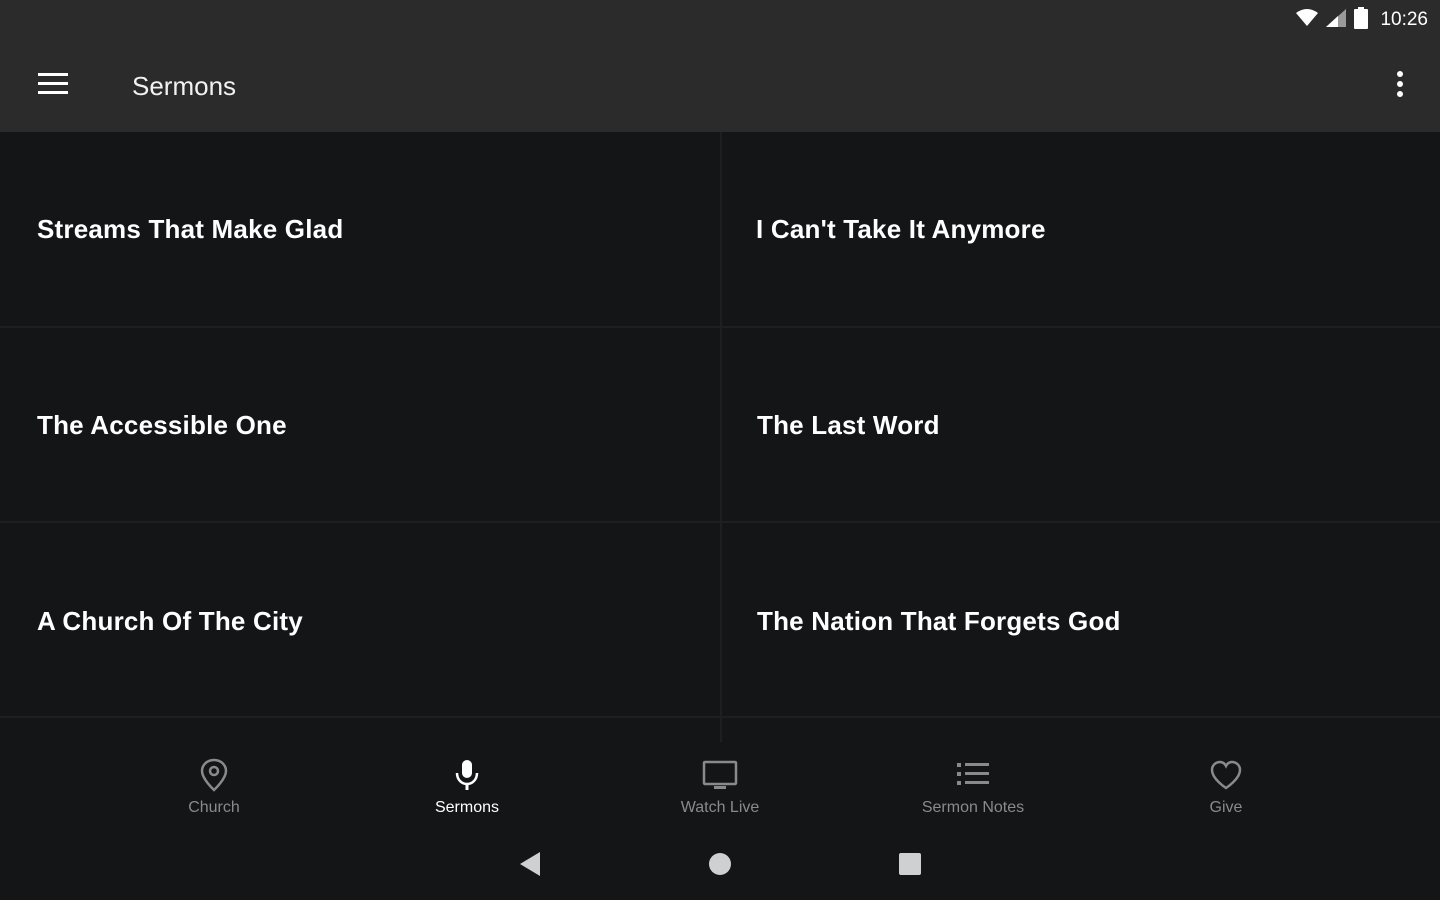  I want to click on nav-item-give: Give, so click(1226, 787).